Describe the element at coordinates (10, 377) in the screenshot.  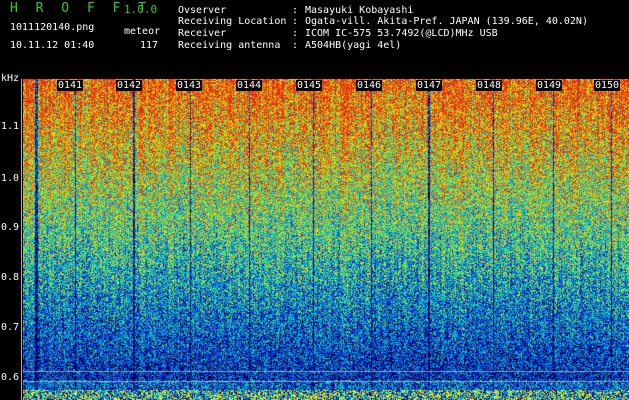
I see `y-tick-label: 0.6` at that location.